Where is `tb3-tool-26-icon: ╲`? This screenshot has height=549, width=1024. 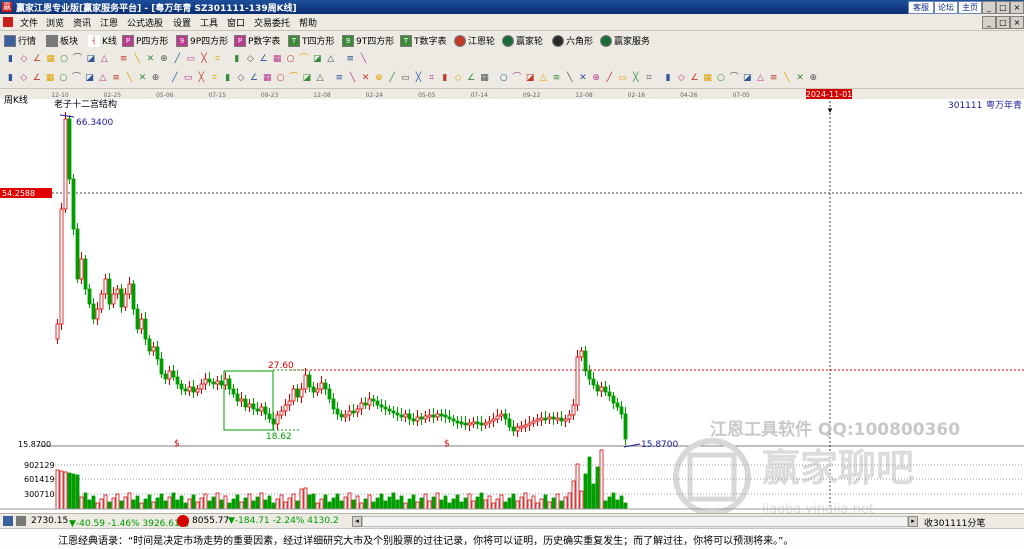
tb3-tool-26-icon: ╲ is located at coordinates (352, 78).